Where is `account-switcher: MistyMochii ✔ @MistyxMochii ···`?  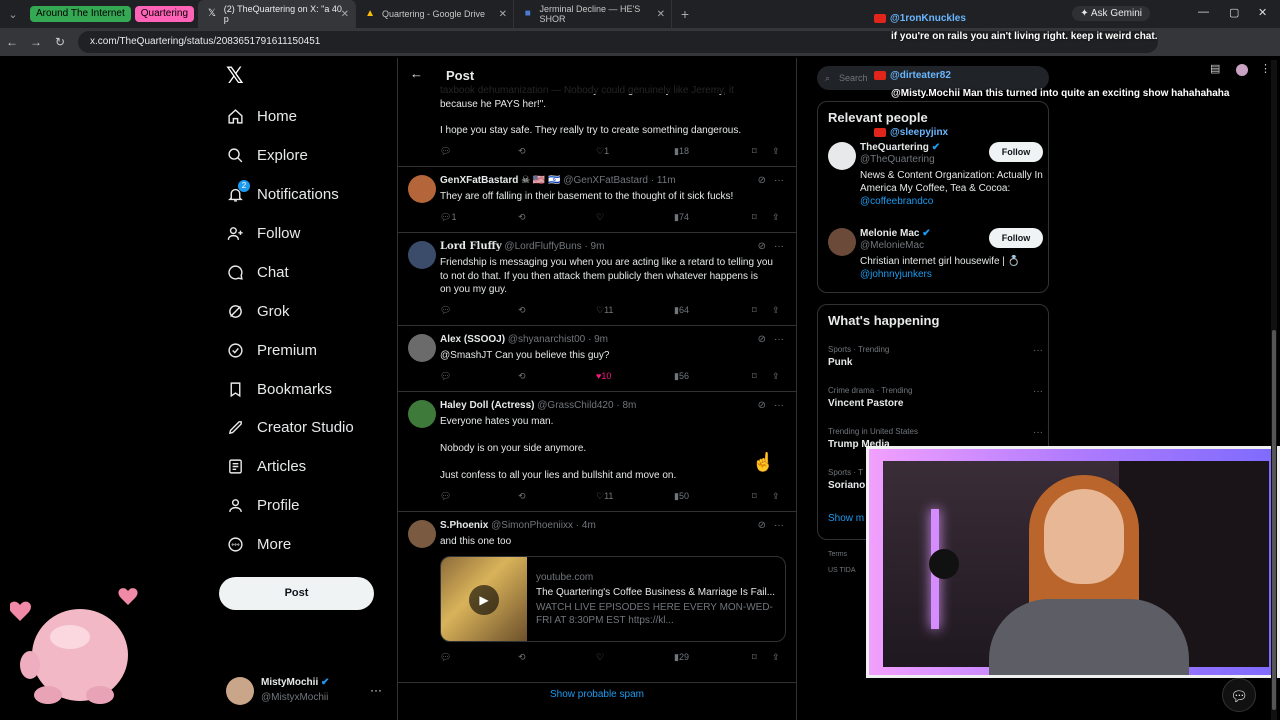 account-switcher: MistyMochii ✔ @MistyxMochii ··· is located at coordinates (306, 691).